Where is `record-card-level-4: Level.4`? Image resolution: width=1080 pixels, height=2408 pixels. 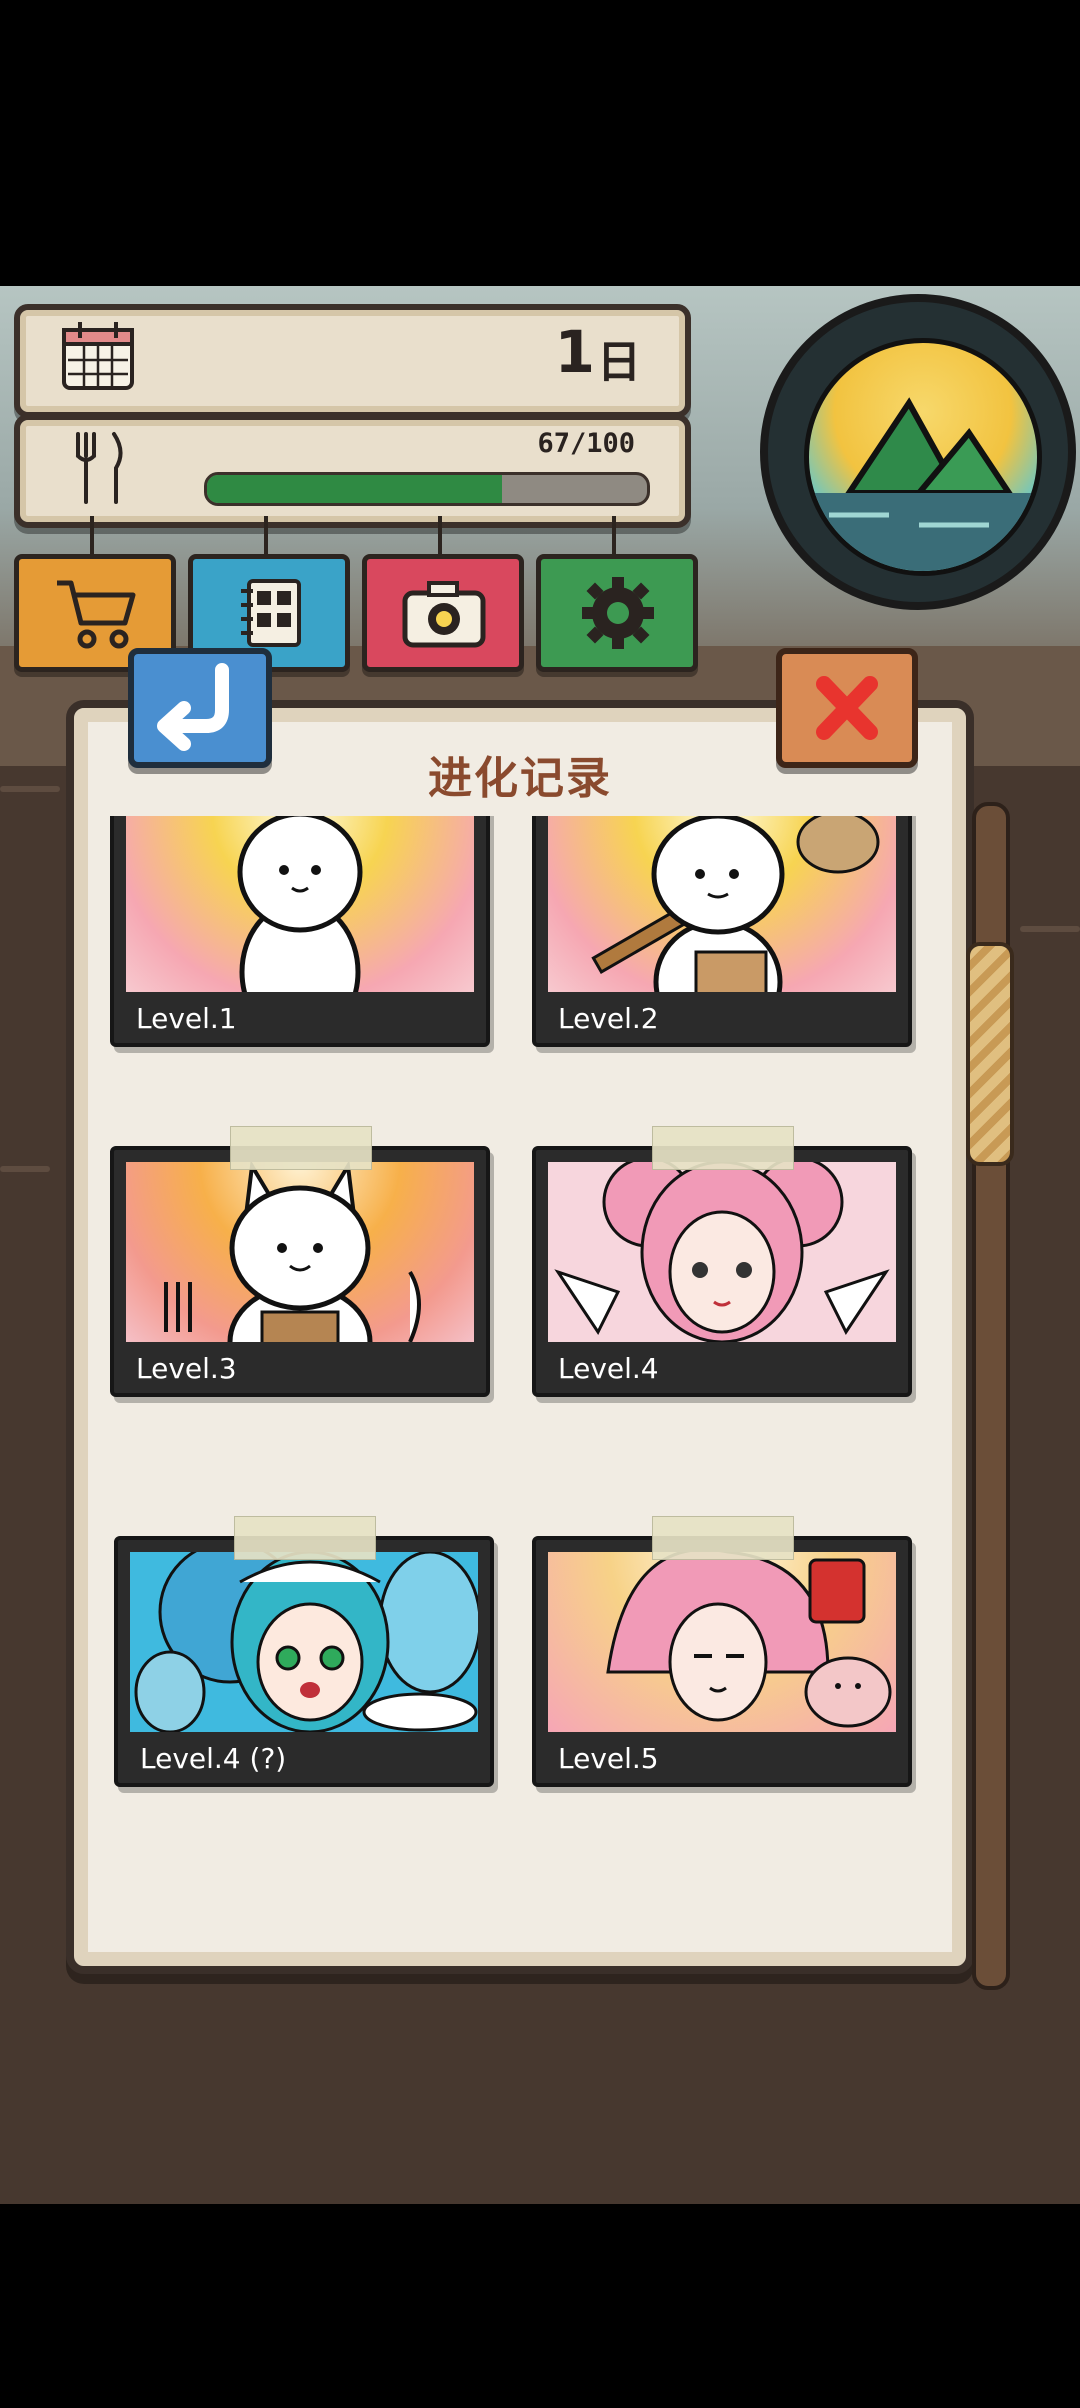
record-card-level-4: Level.4 is located at coordinates (722, 1271).